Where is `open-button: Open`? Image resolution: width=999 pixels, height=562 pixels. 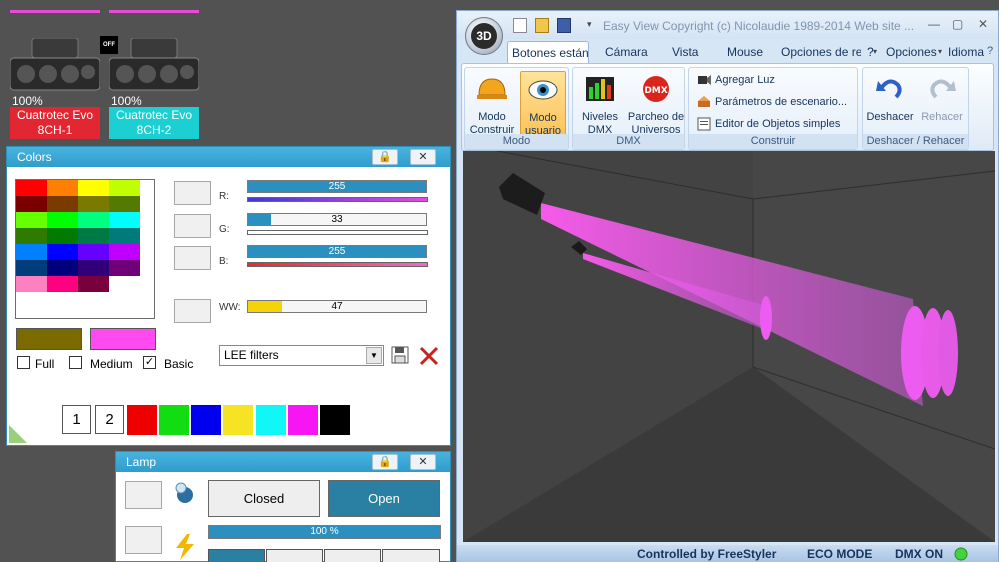 open-button: Open is located at coordinates (384, 498).